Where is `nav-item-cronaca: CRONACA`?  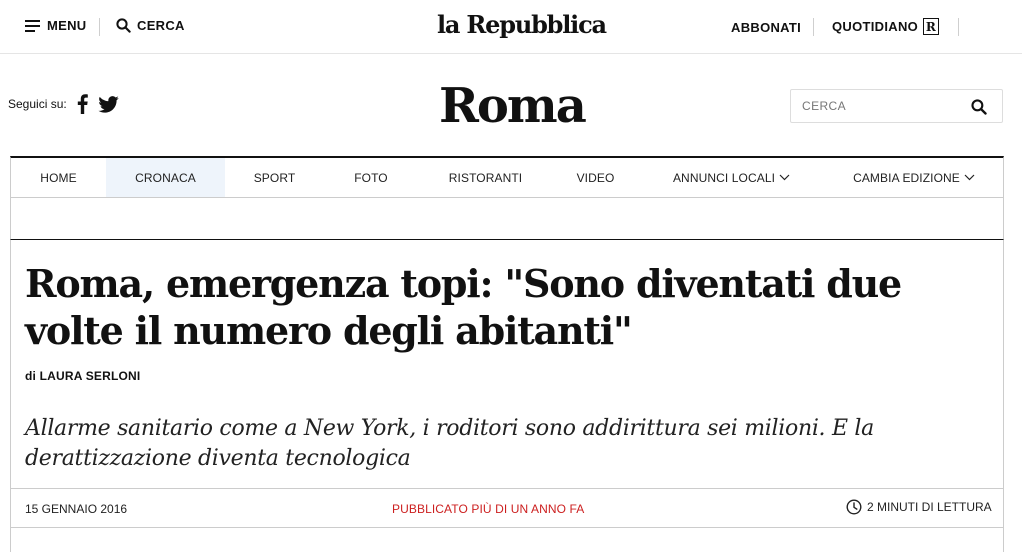
nav-item-cronaca: CRONACA is located at coordinates (165, 177).